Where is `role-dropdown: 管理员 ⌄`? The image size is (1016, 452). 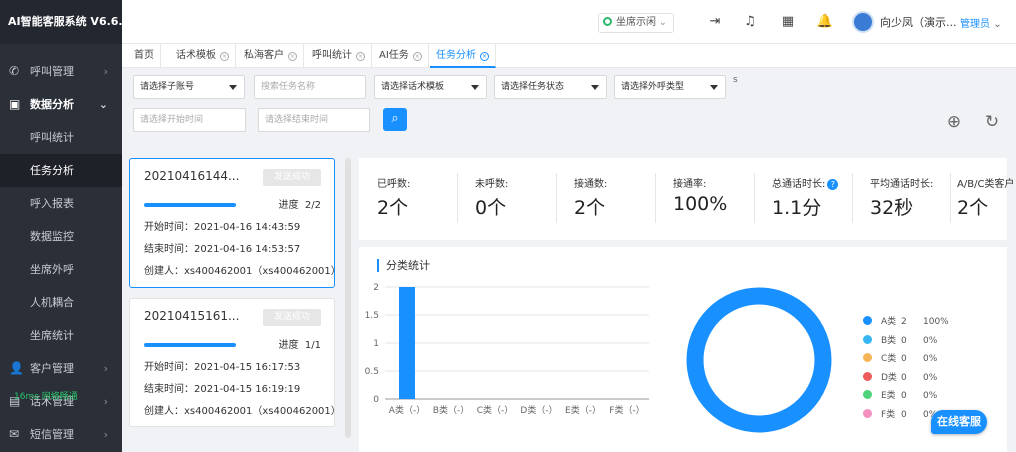 role-dropdown: 管理员 ⌄ is located at coordinates (981, 22).